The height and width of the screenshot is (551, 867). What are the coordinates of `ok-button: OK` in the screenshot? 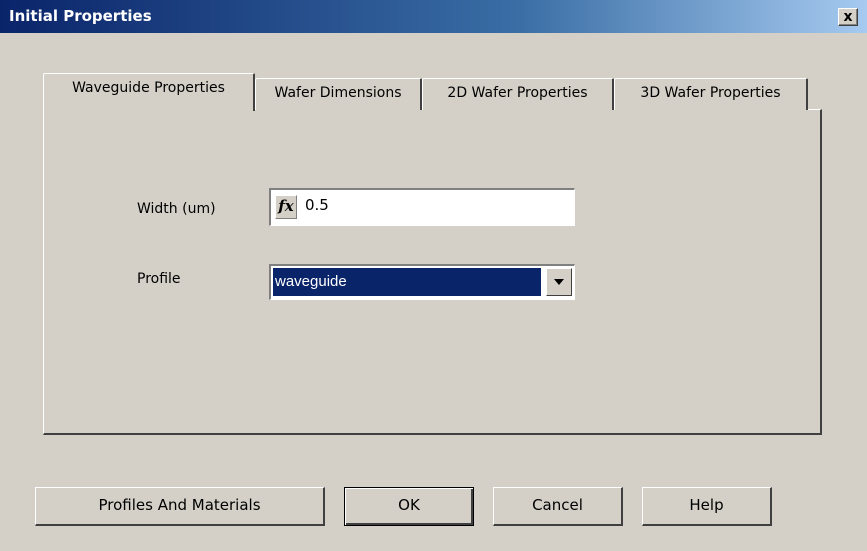 It's located at (409, 506).